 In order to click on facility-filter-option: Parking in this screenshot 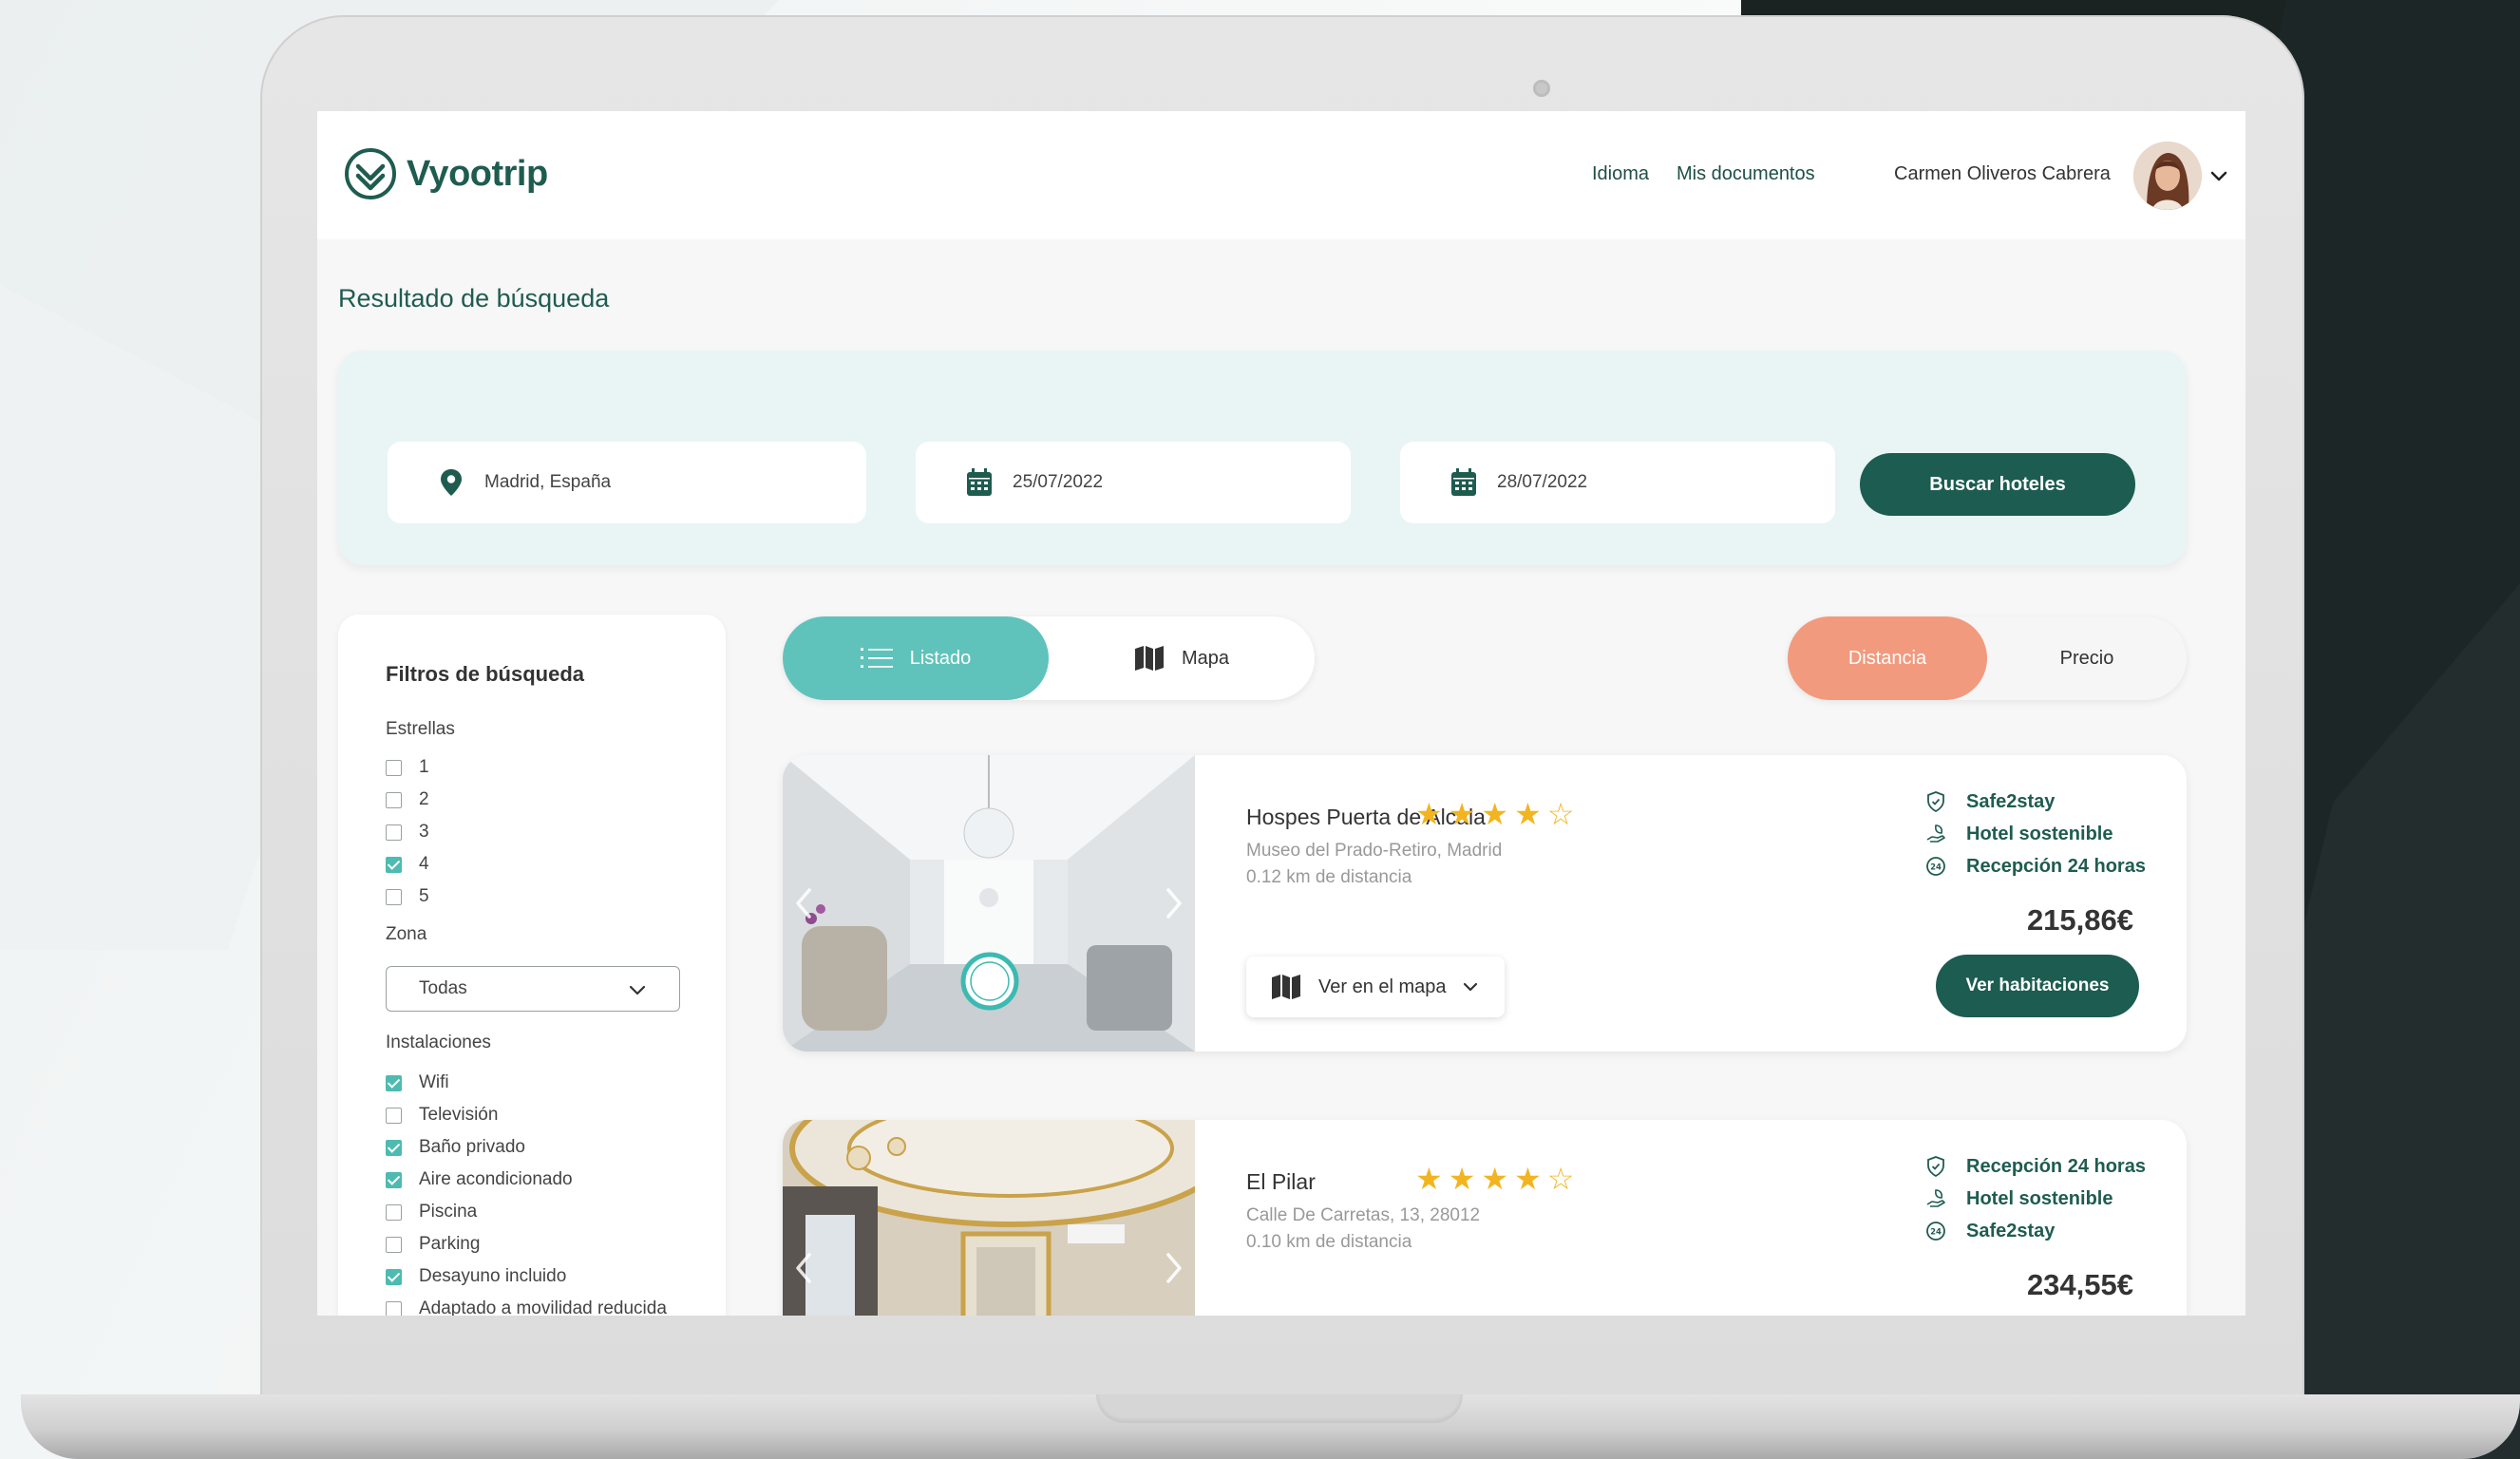, I will do `click(433, 1244)`.